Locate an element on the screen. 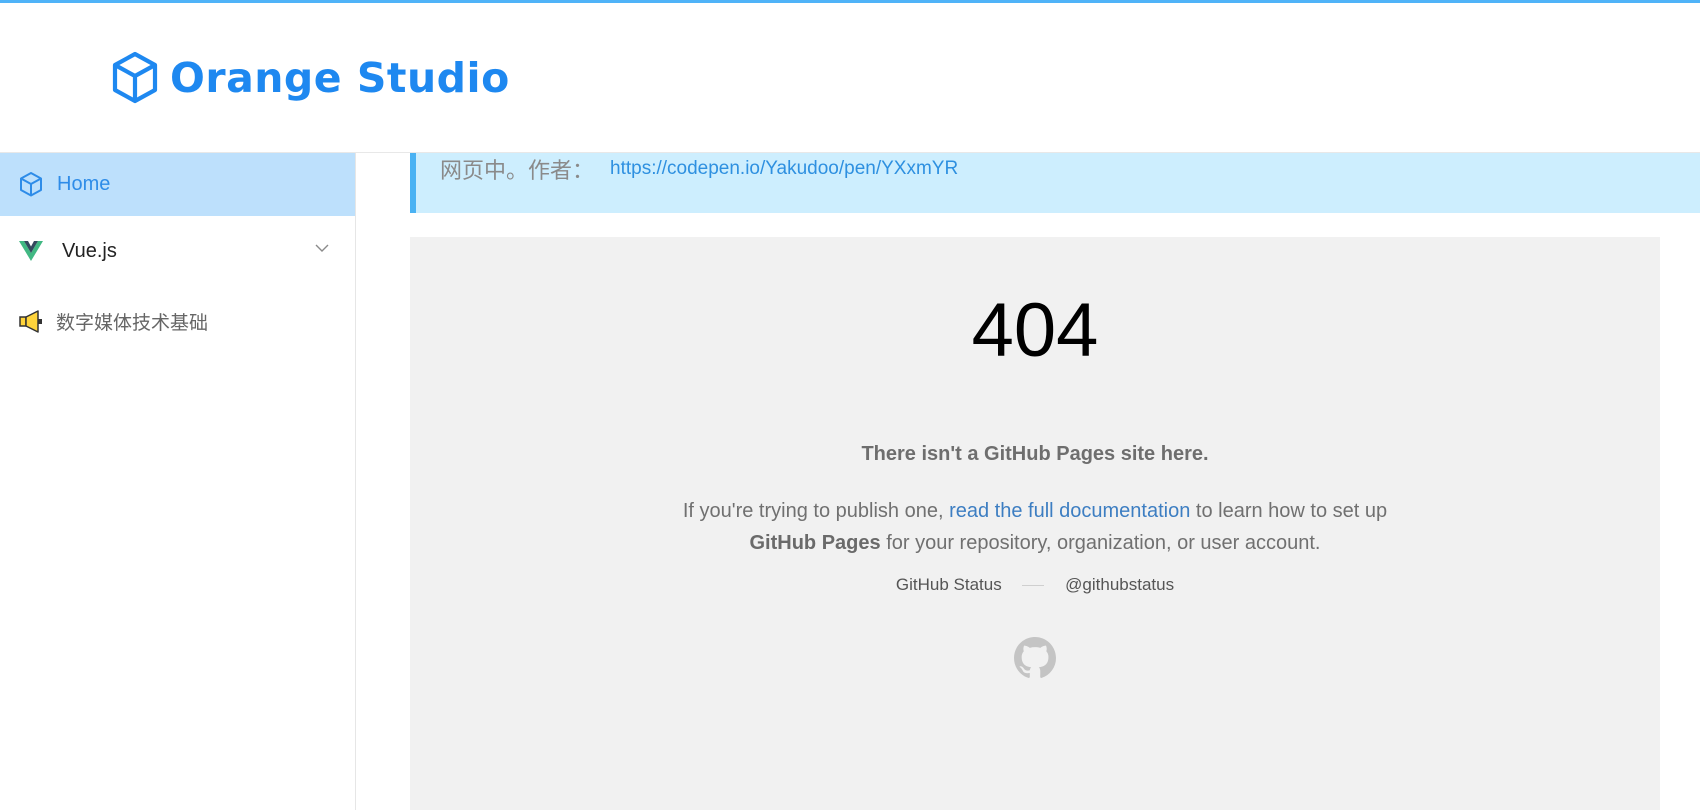  error-headline: There isn't a GitHub Pages site here. is located at coordinates (1035, 454).